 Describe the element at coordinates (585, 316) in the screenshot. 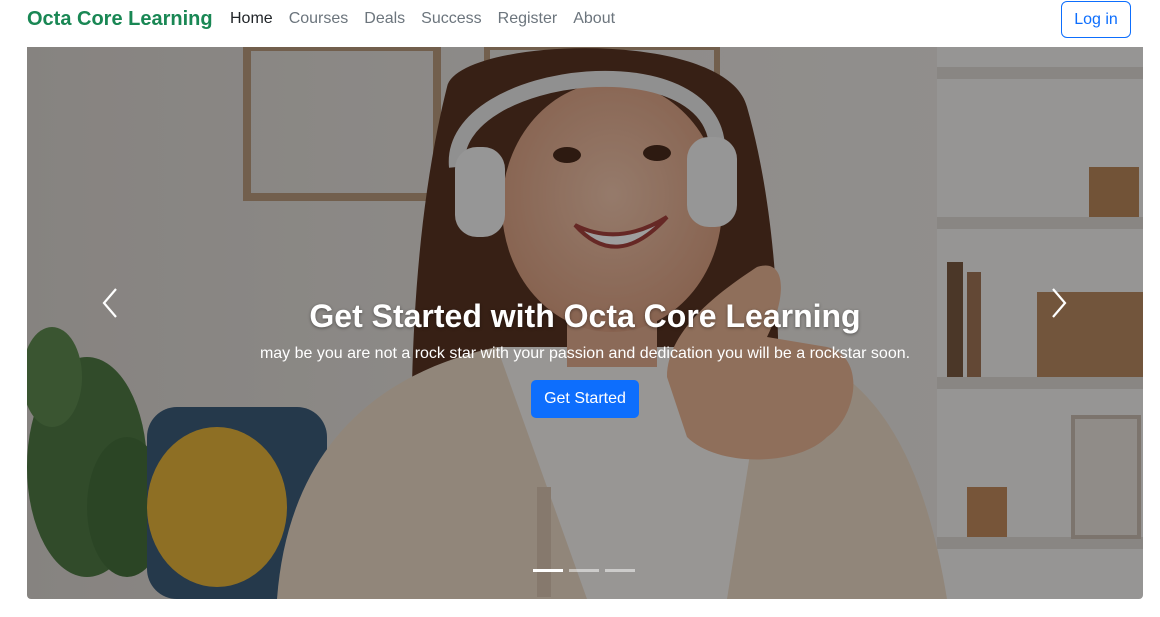

I see `hero-title: Get Started with Octa Core Learning` at that location.